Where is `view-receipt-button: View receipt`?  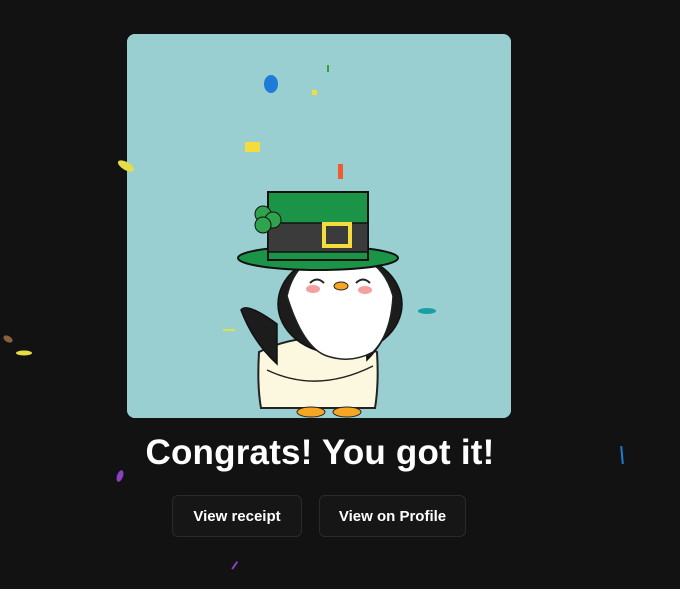
view-receipt-button: View receipt is located at coordinates (237, 516).